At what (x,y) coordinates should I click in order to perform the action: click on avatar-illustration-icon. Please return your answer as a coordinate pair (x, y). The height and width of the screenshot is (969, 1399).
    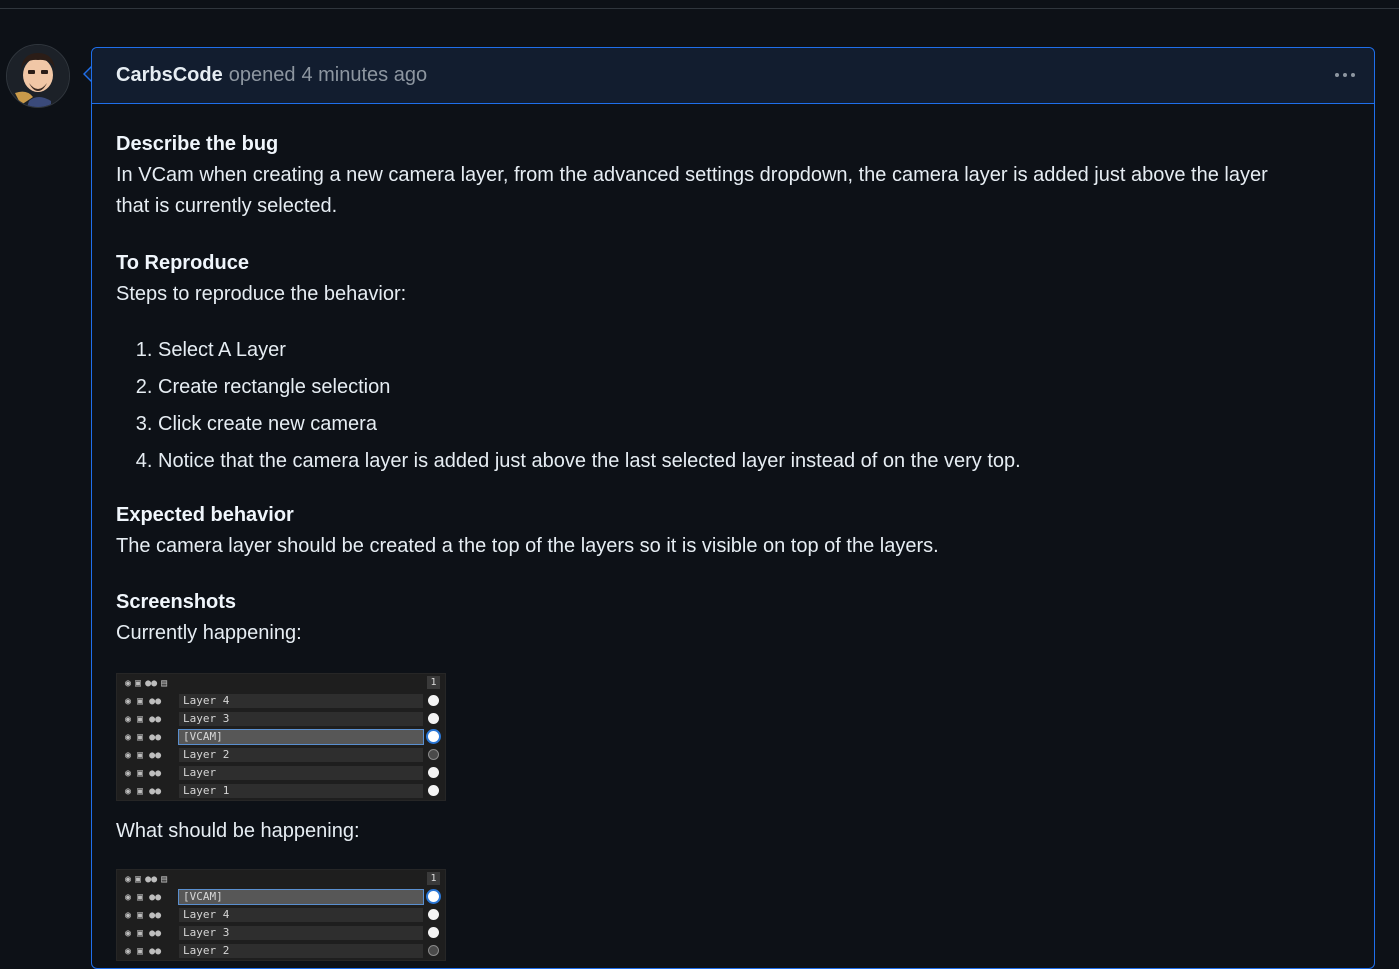
    Looking at the image, I should click on (38, 76).